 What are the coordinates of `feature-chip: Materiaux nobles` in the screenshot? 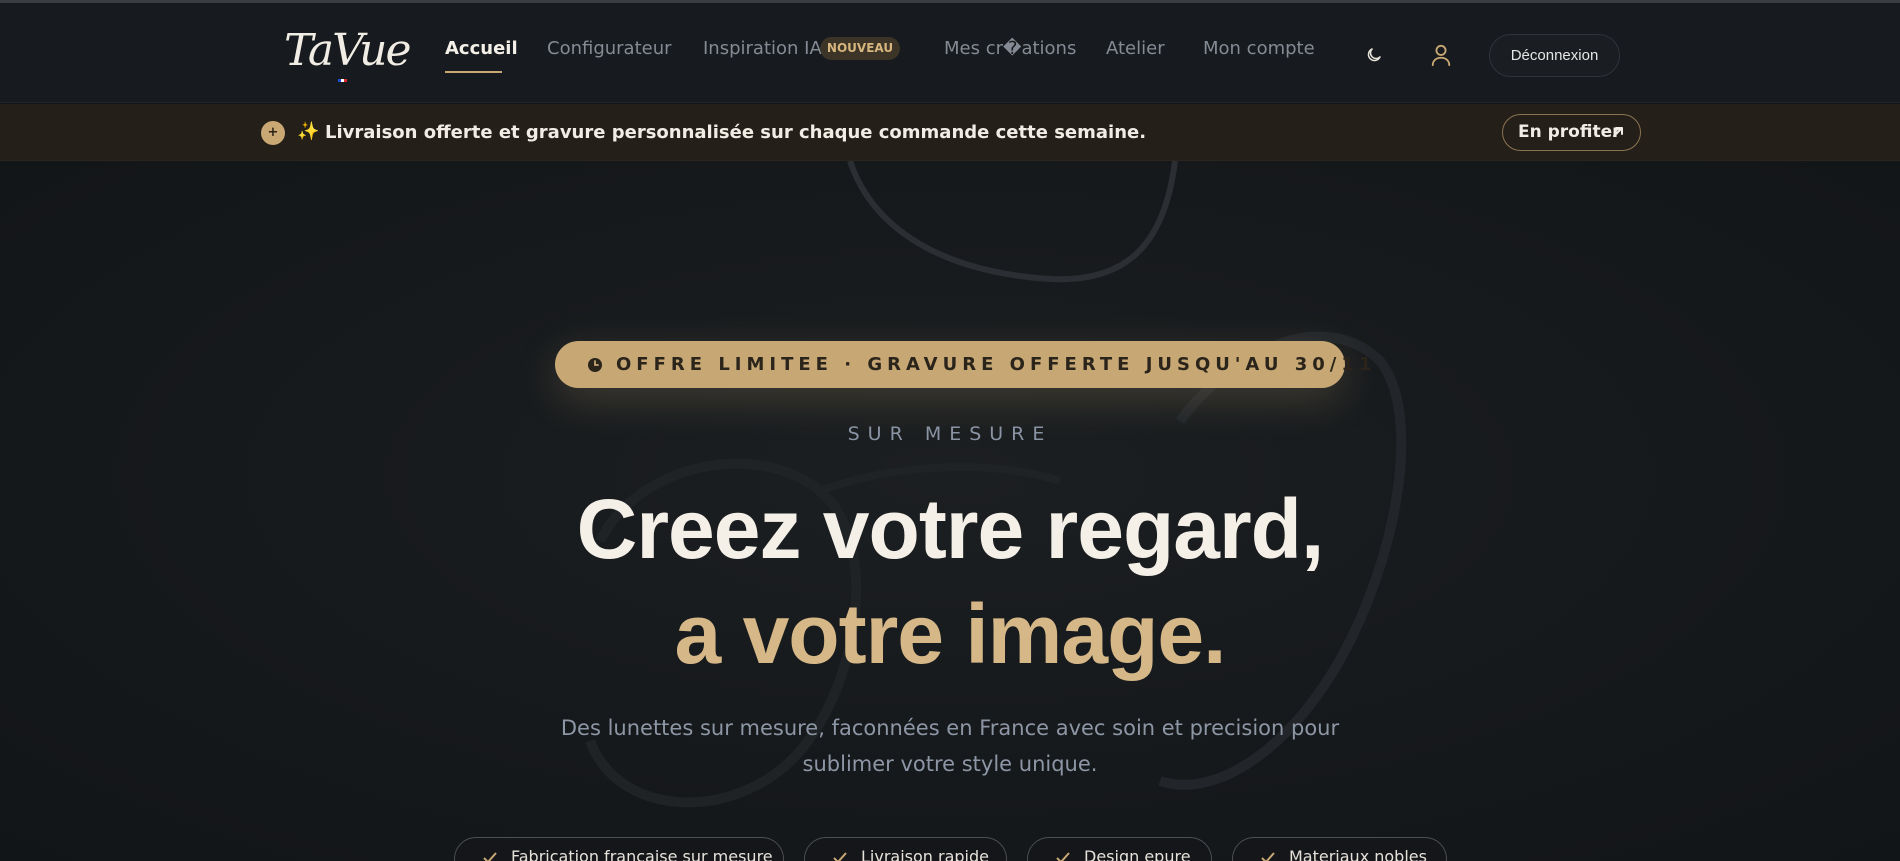 It's located at (1339, 849).